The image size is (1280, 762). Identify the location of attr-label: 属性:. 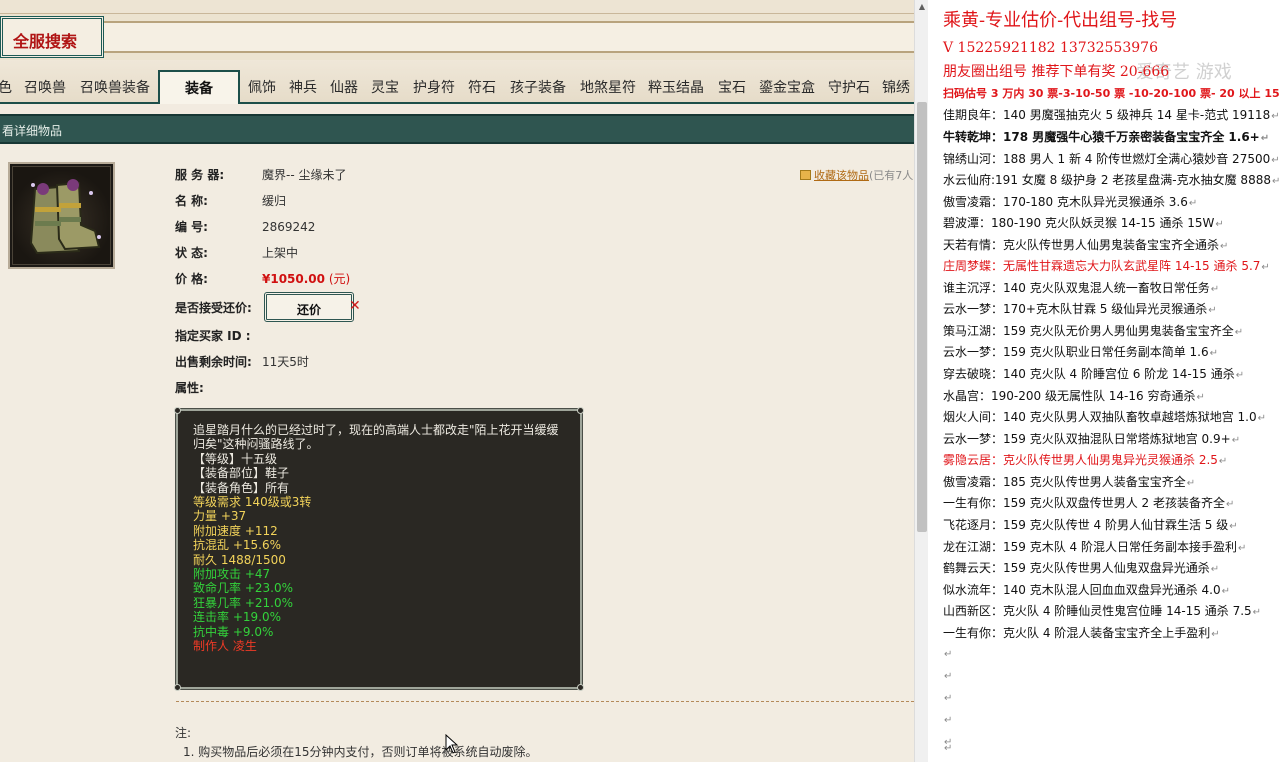
(189, 388).